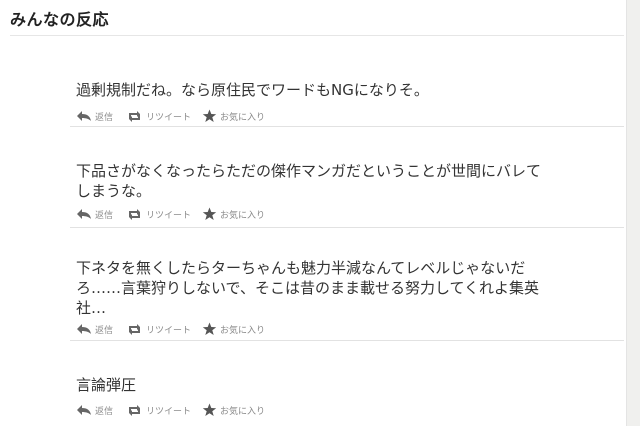 This screenshot has width=640, height=426. What do you see at coordinates (309, 181) in the screenshot?
I see `tweet-text: 下品さがなくなったらただの傑作マンガだということが世間にバレてしまうな。` at bounding box center [309, 181].